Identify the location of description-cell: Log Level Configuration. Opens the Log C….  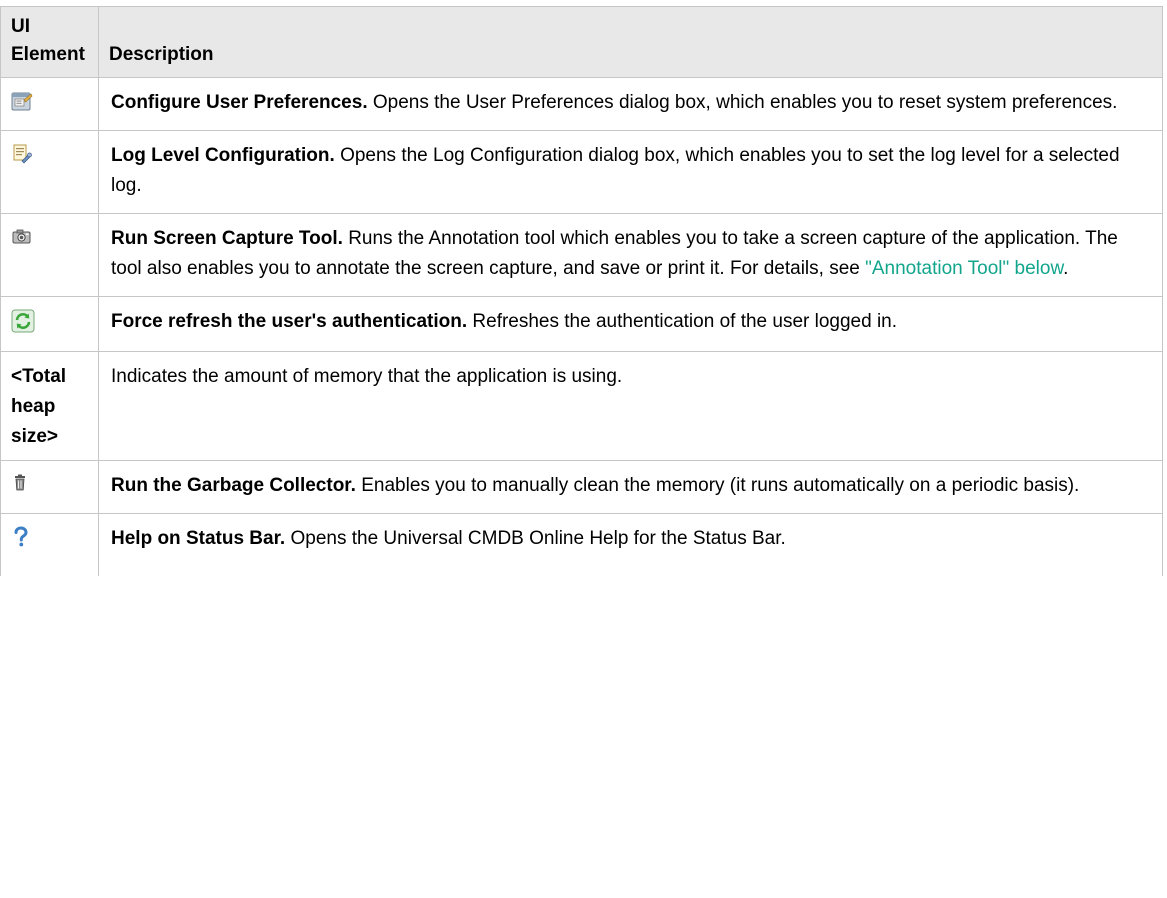
(630, 172).